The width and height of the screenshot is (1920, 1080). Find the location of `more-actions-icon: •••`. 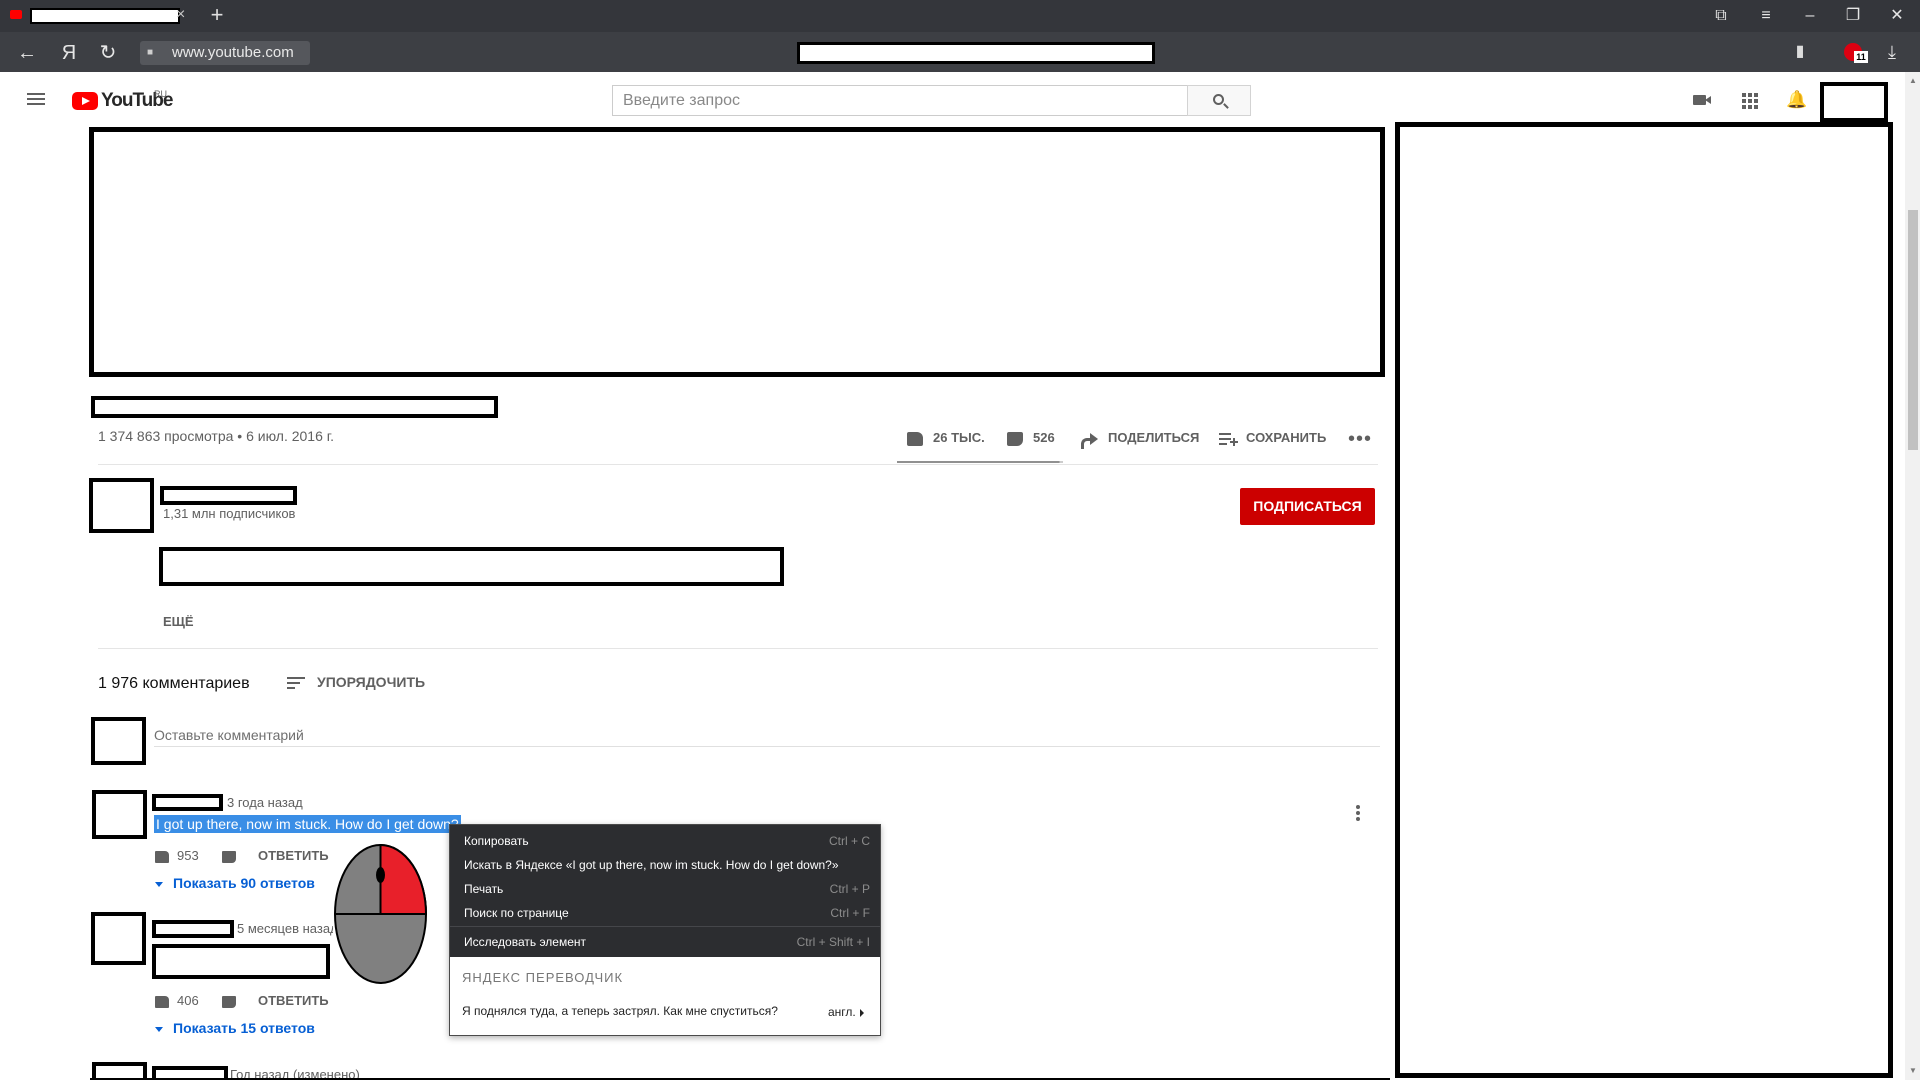

more-actions-icon: ••• is located at coordinates (1360, 439).